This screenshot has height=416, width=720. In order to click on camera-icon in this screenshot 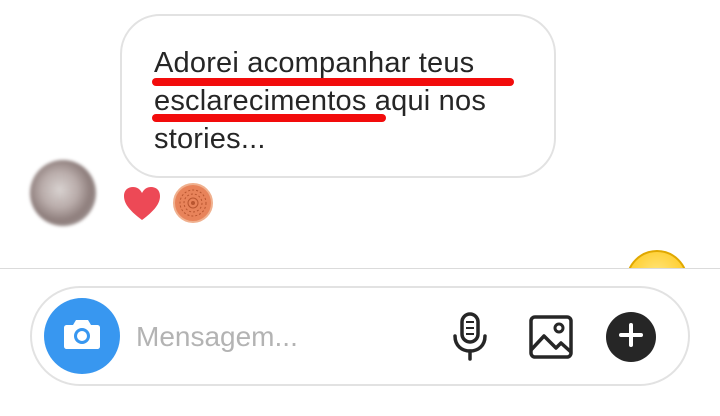, I will do `click(82, 336)`.